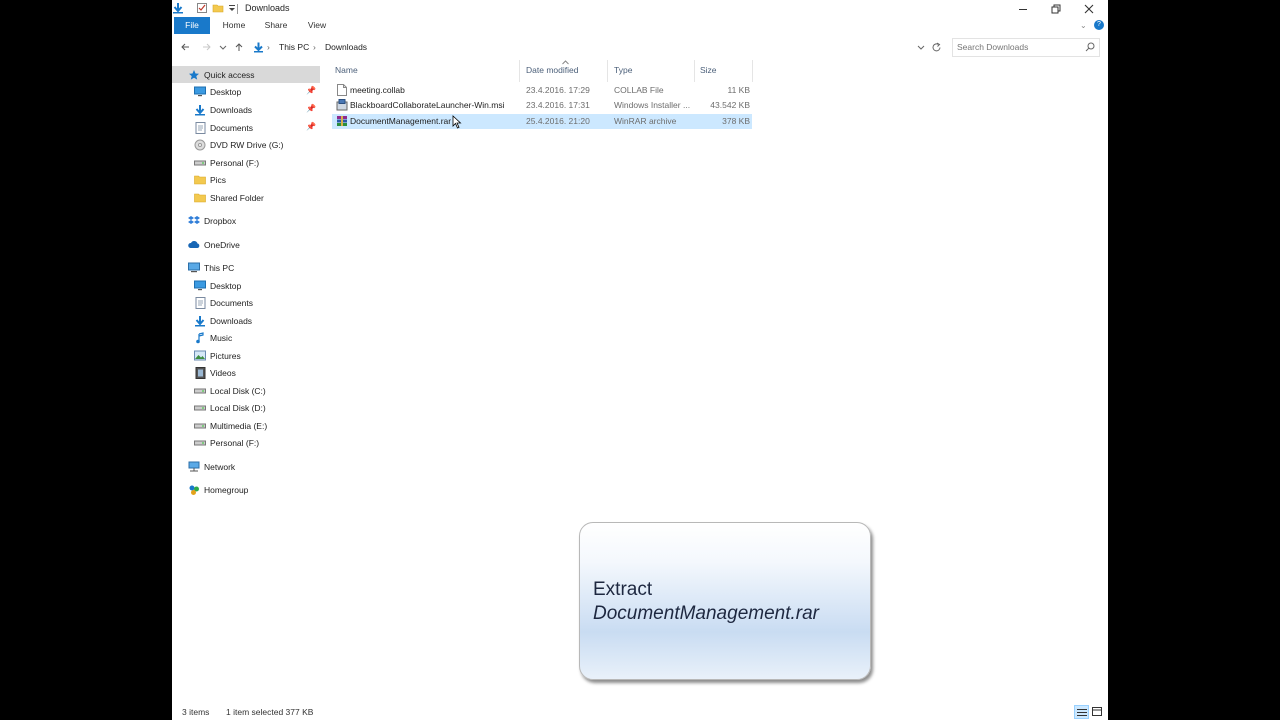 This screenshot has height=720, width=1280. Describe the element at coordinates (246, 466) in the screenshot. I see `nav-network: Network` at that location.